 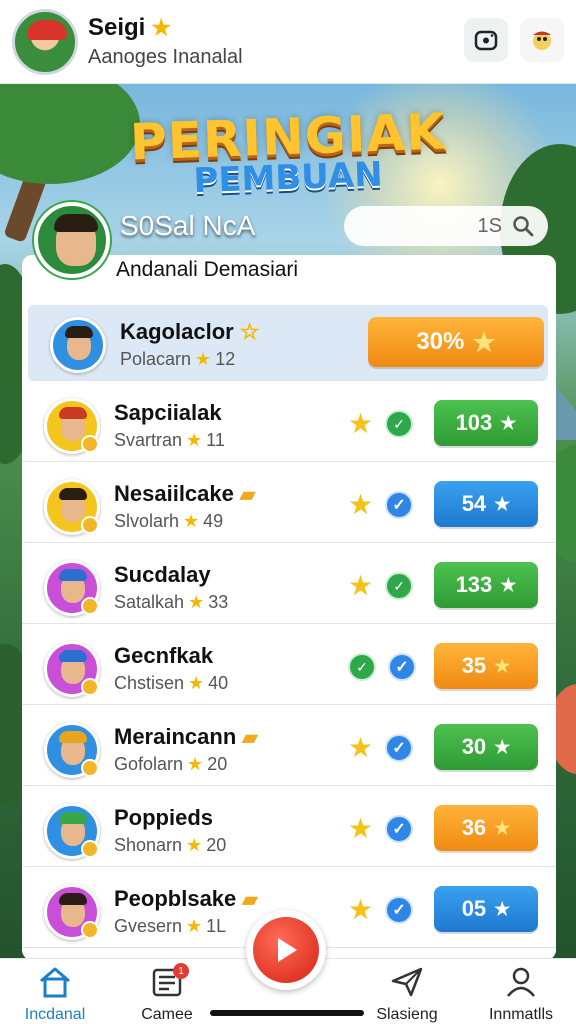 What do you see at coordinates (147, 521) in the screenshot?
I see `player-subtitle: Slvolarh` at bounding box center [147, 521].